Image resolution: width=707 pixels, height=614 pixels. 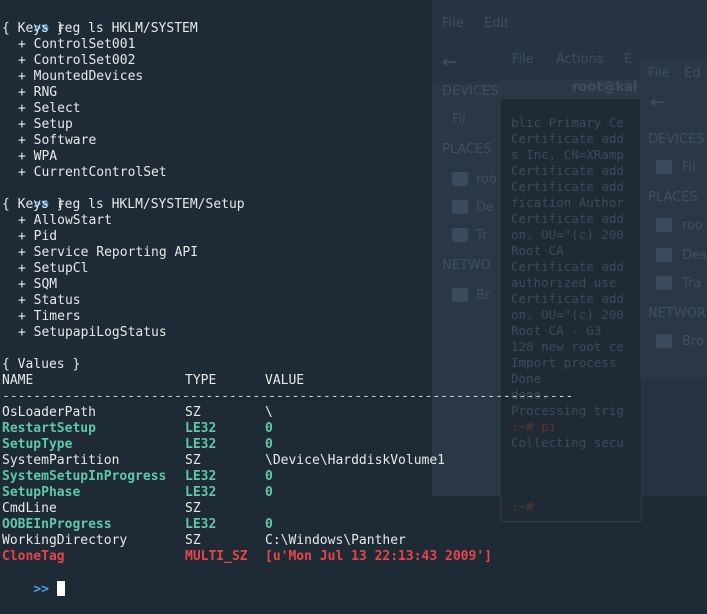 I want to click on registry-key: + Pid, so click(x=29, y=237).